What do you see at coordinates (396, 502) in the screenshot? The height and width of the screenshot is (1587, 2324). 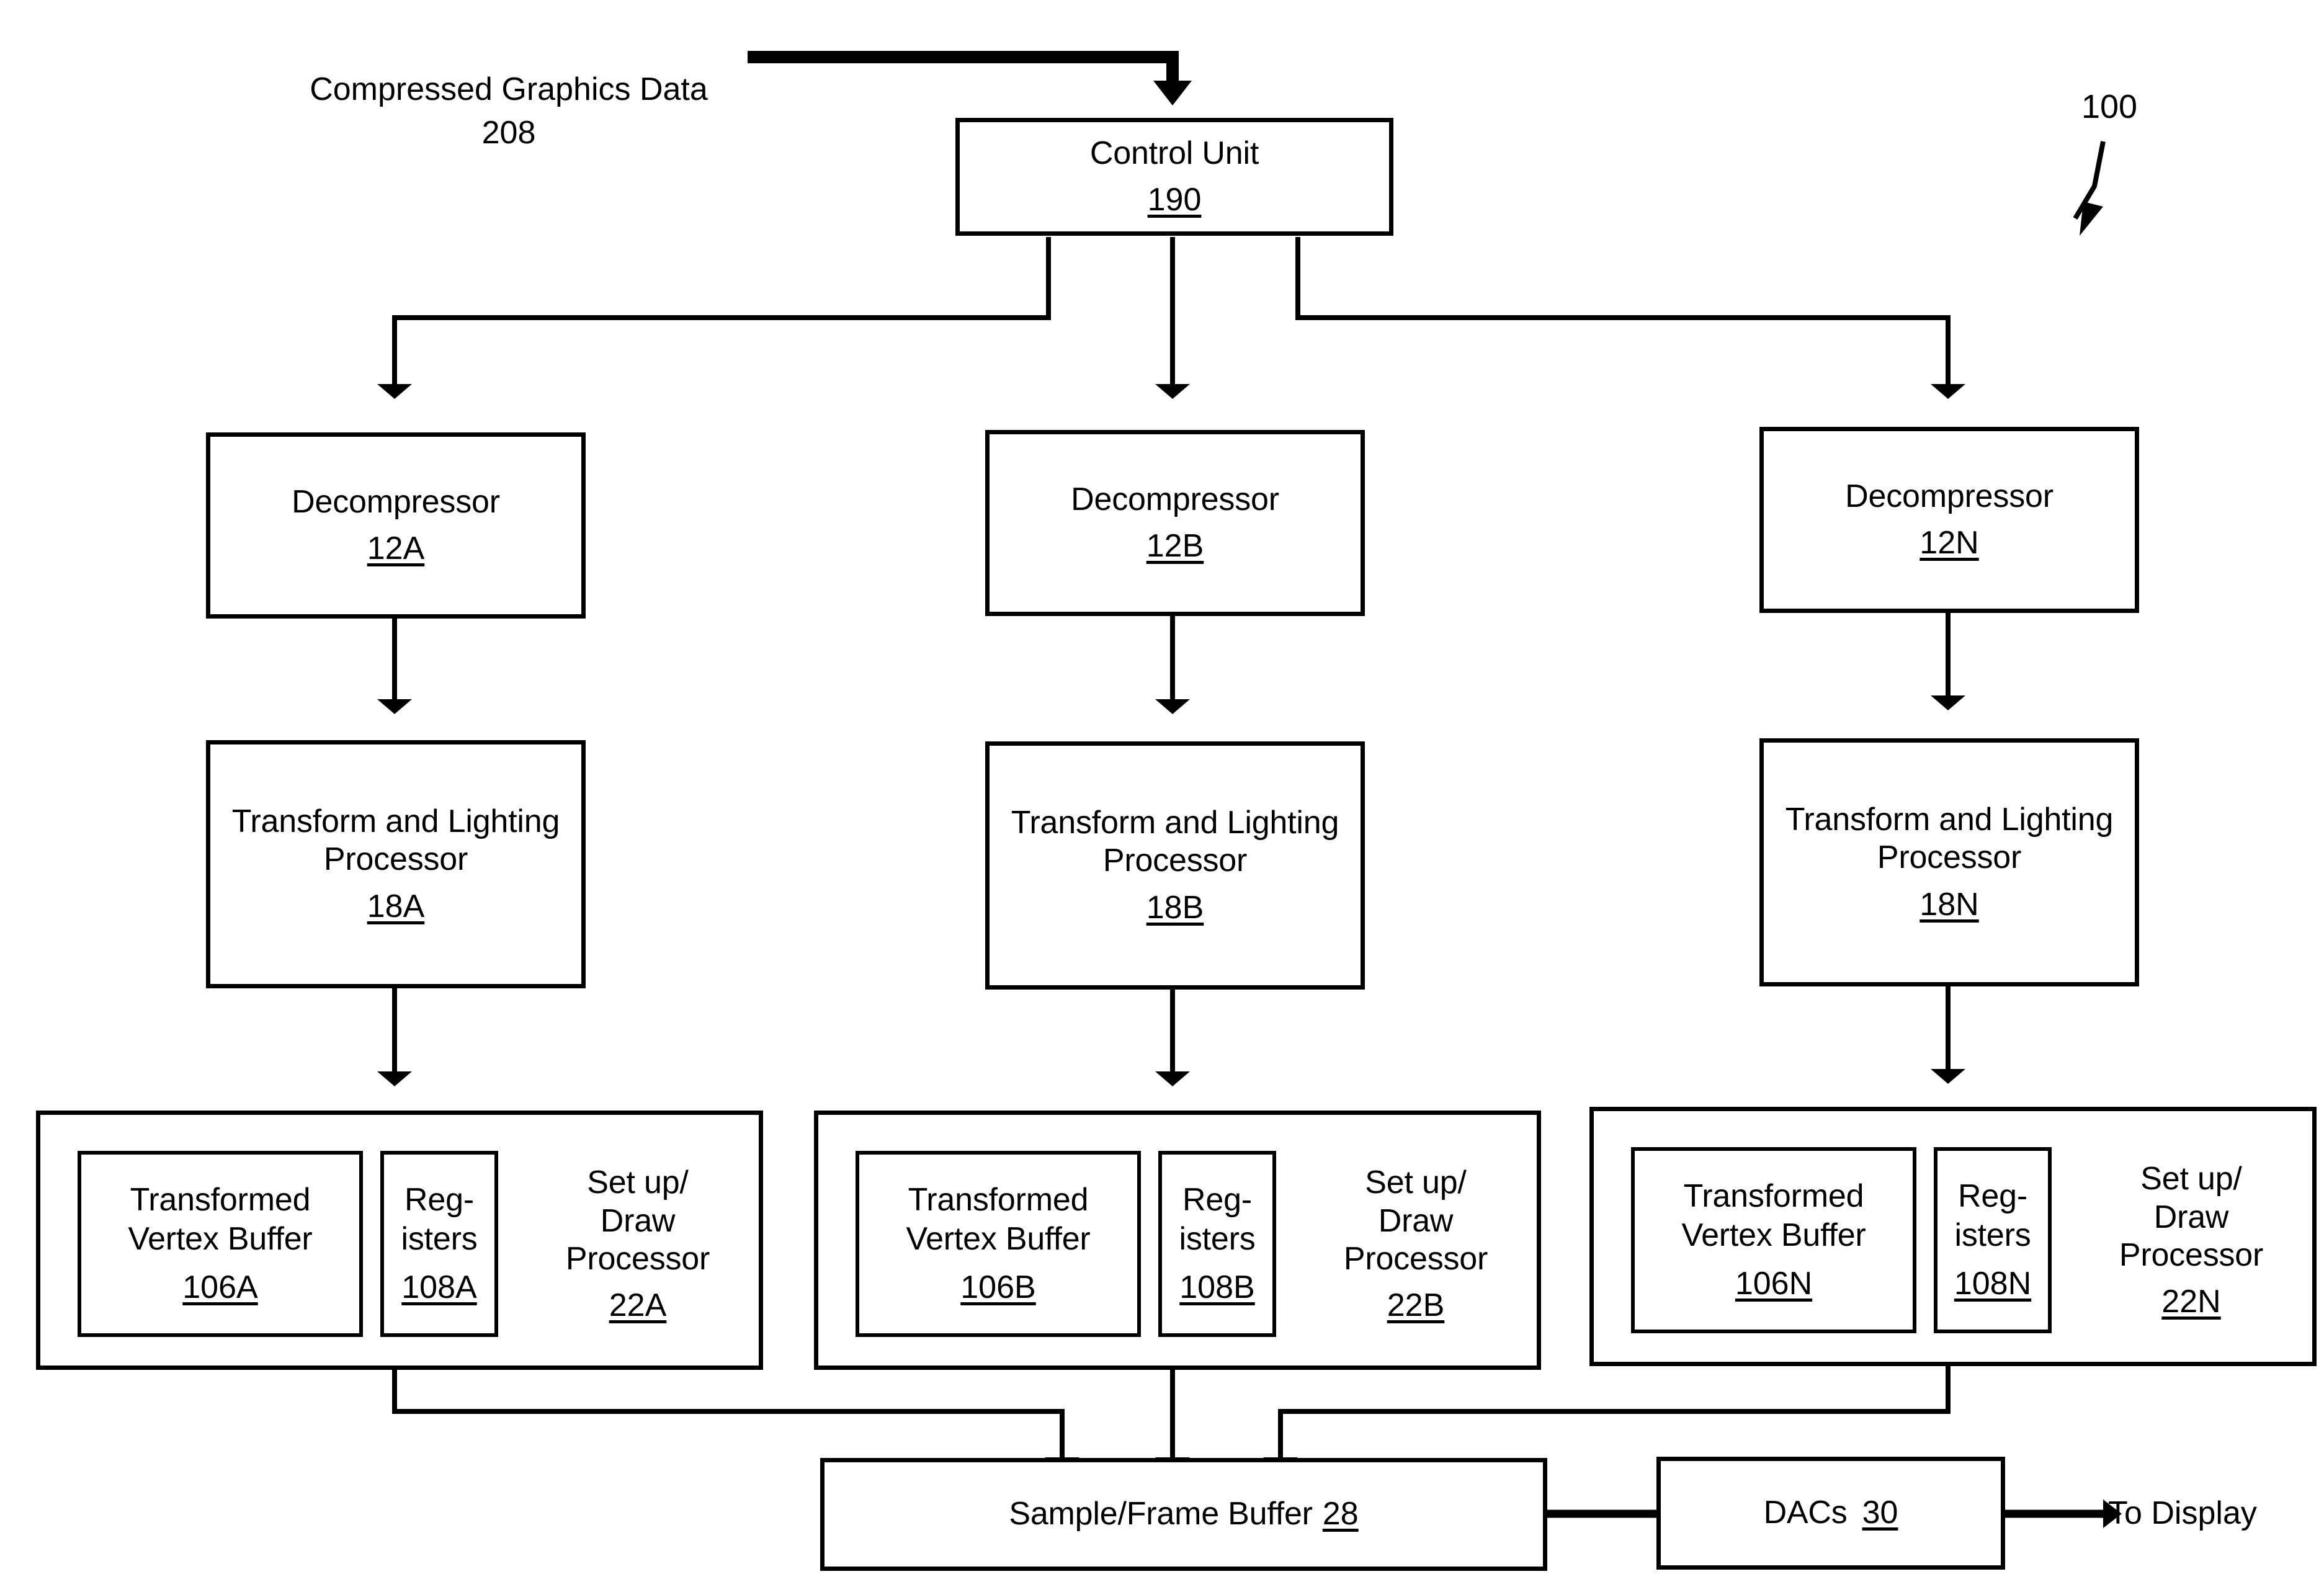 I see `decompressor-a-title: Decompressor` at bounding box center [396, 502].